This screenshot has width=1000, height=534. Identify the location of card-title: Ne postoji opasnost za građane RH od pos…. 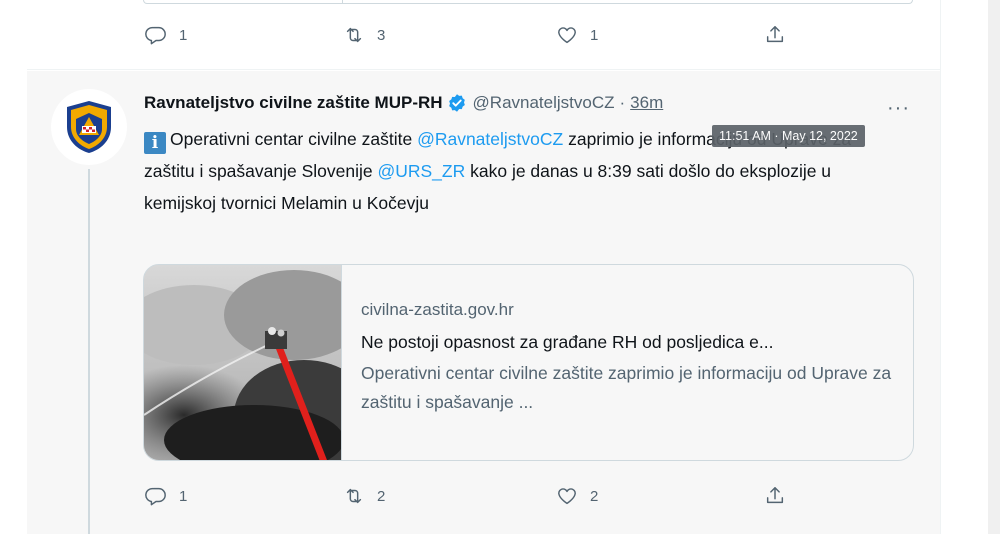
(567, 342).